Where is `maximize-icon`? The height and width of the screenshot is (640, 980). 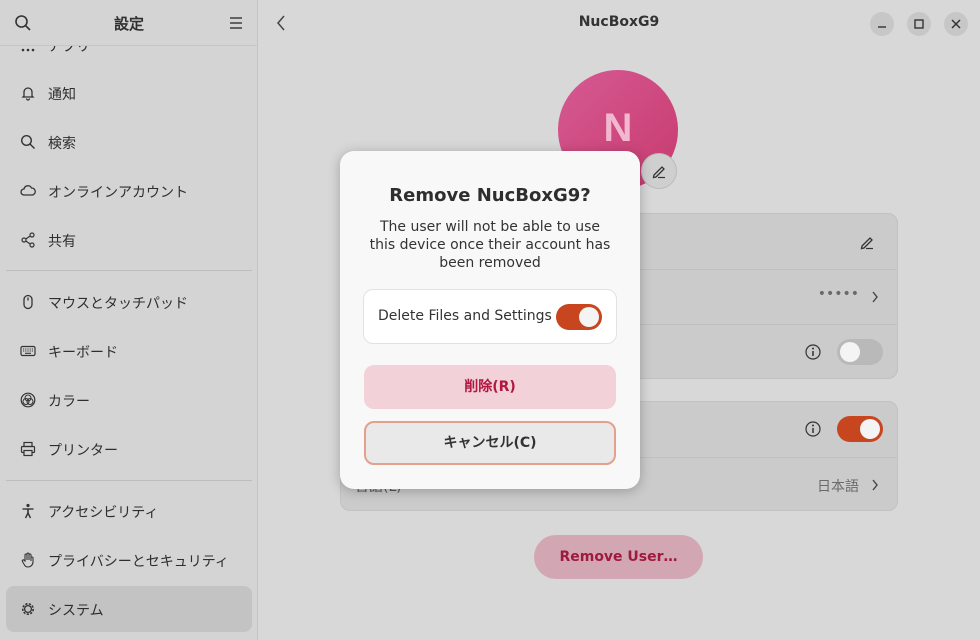
maximize-icon is located at coordinates (919, 24).